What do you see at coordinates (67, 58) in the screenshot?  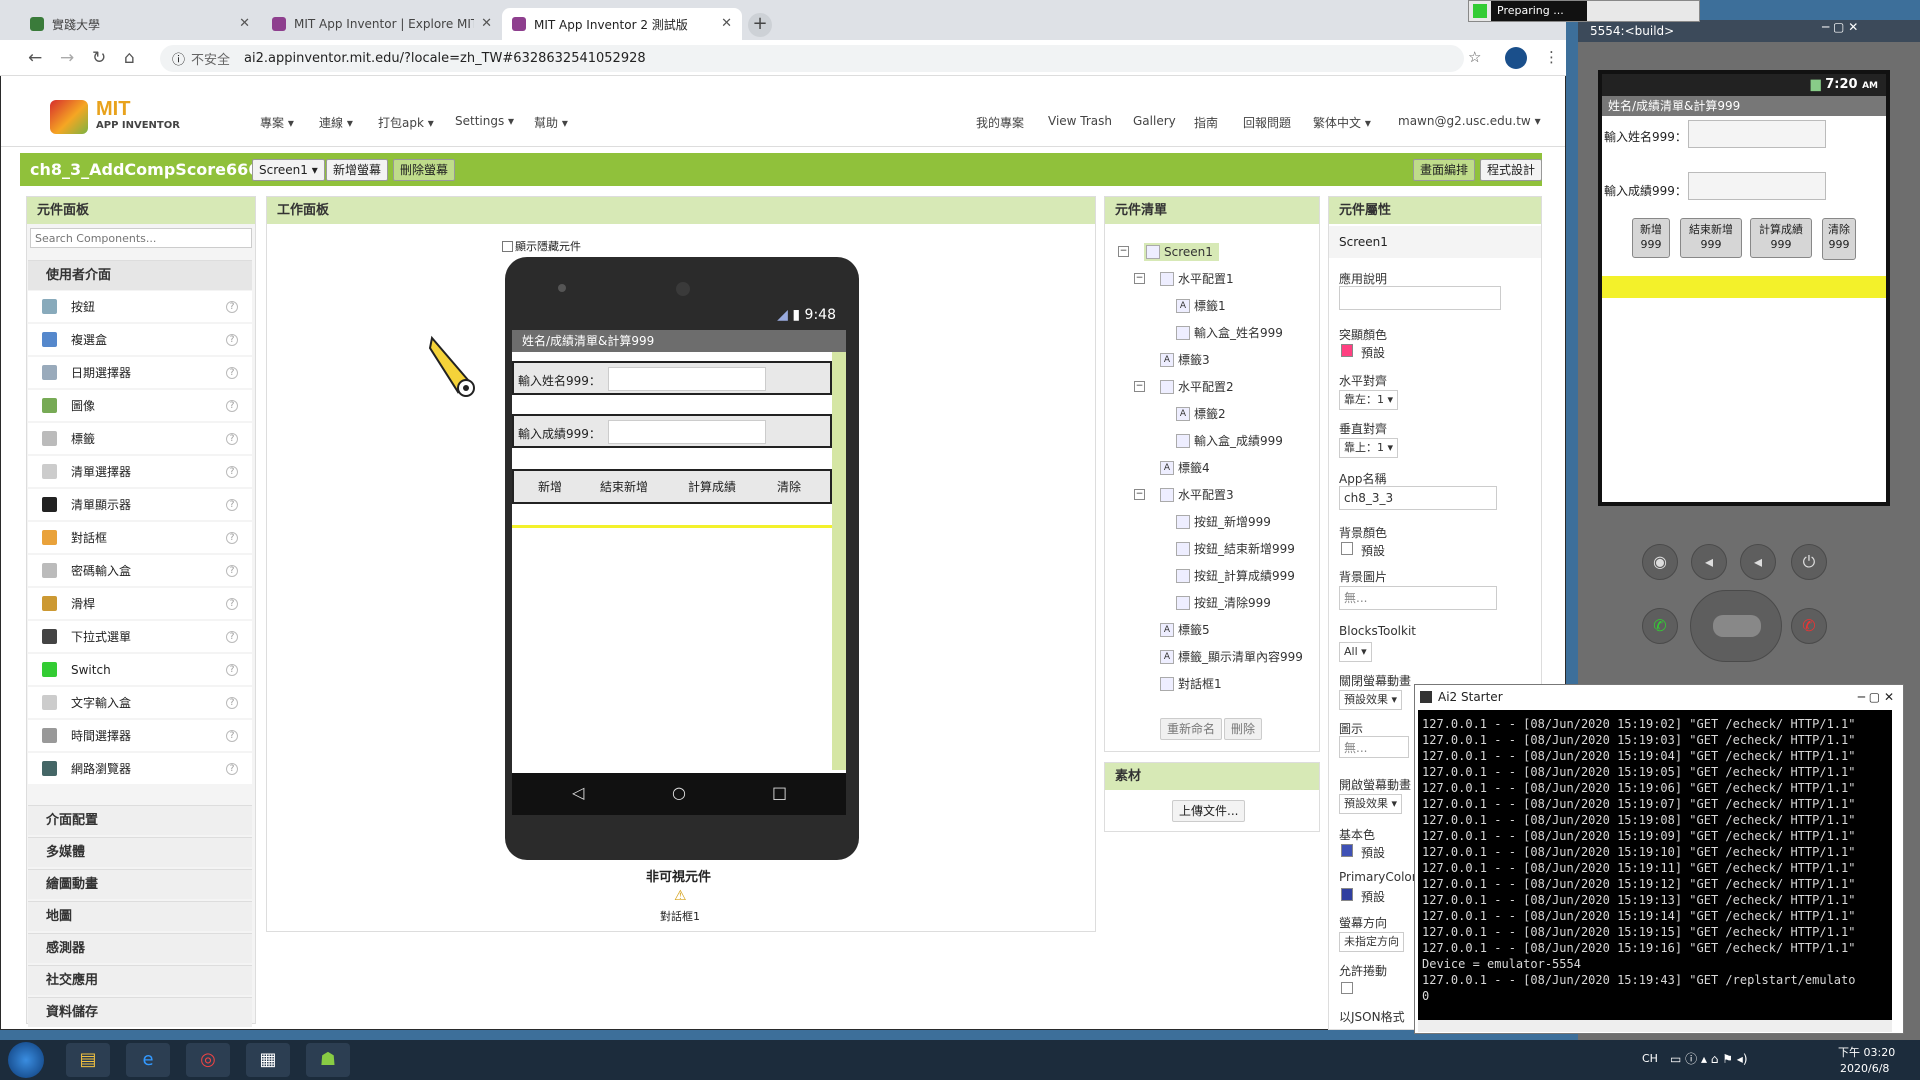 I see `forward-icon: →` at bounding box center [67, 58].